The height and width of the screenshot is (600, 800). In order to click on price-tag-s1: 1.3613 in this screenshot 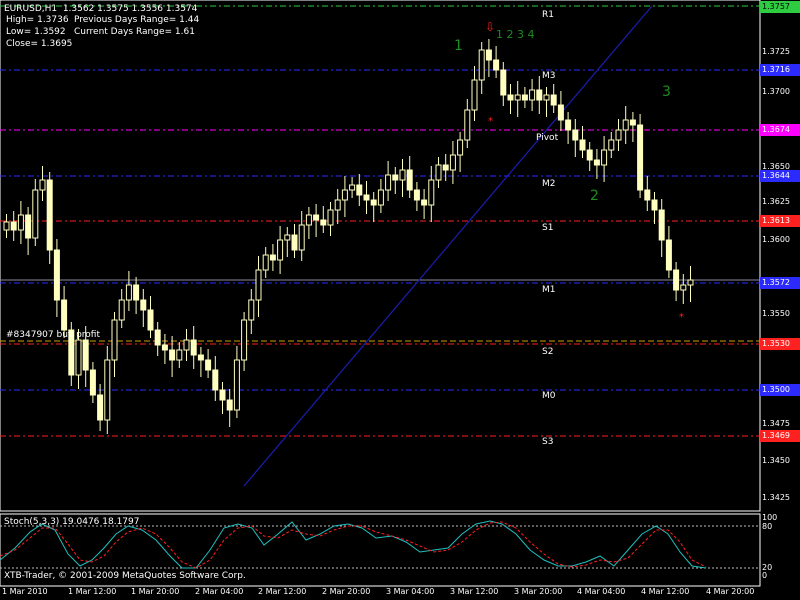, I will do `click(780, 221)`.